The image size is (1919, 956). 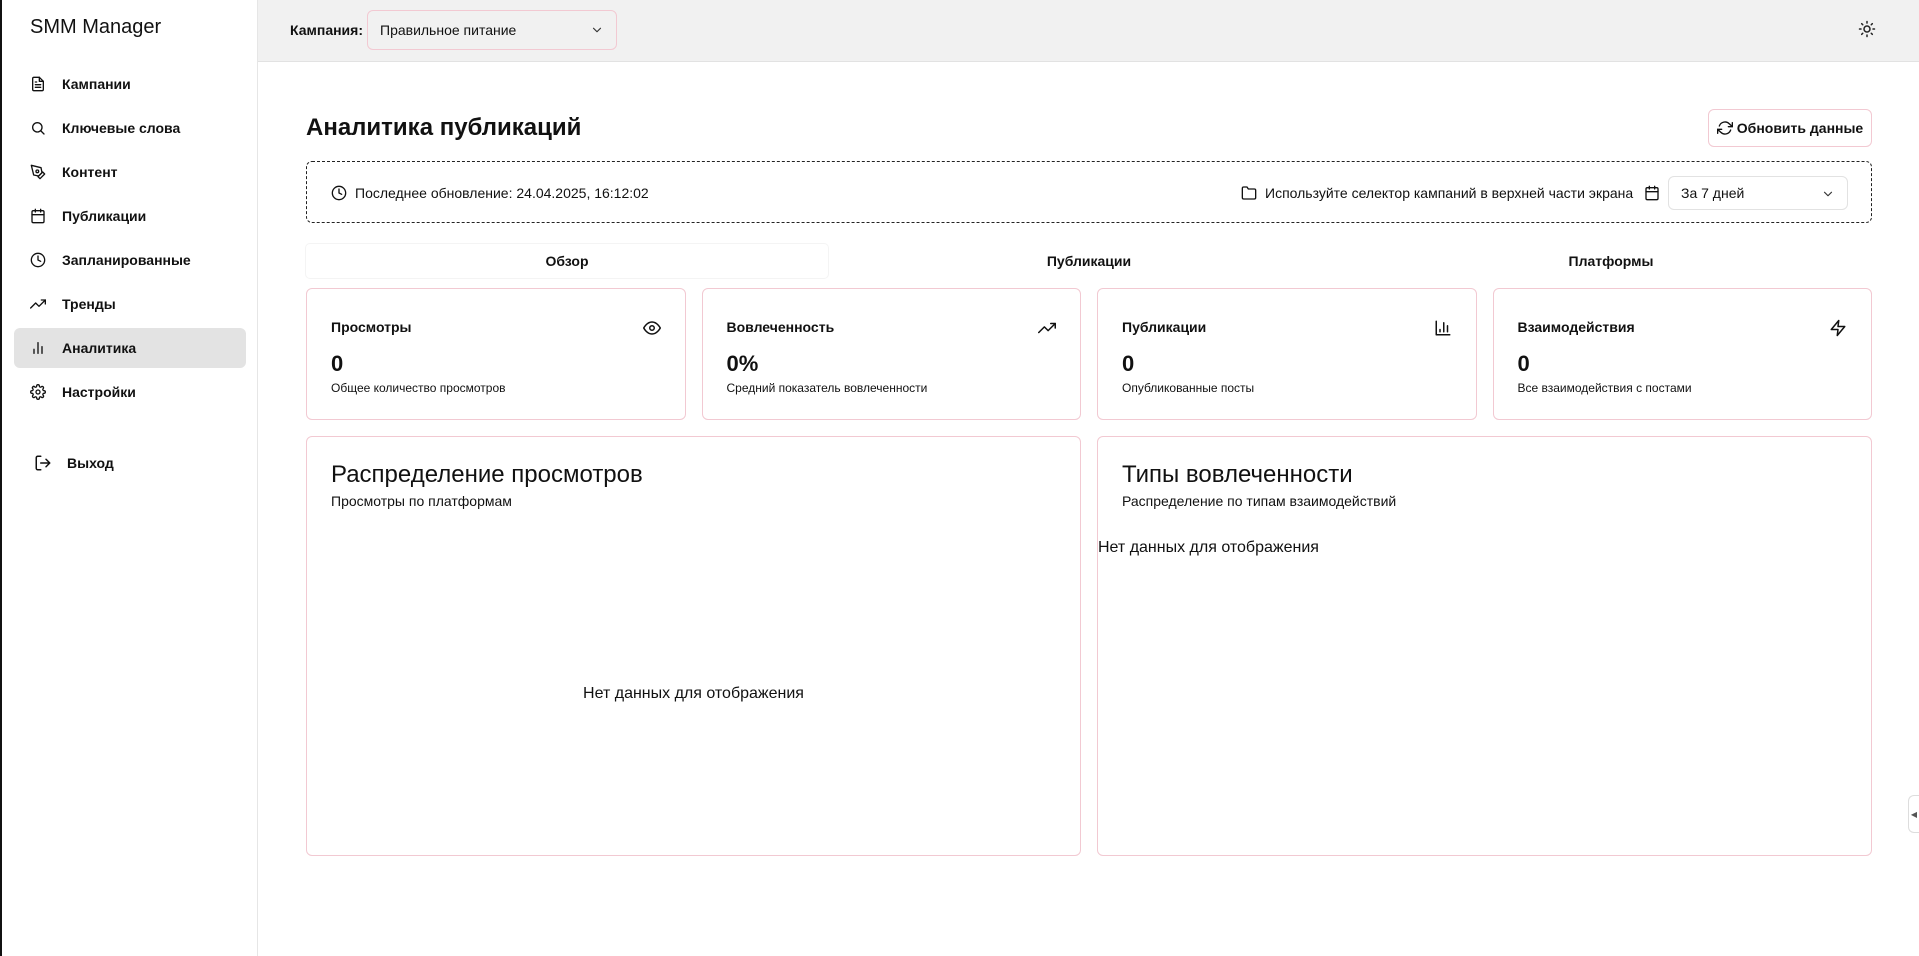 What do you see at coordinates (104, 216) in the screenshot?
I see `sidebar-item-label: Публикации` at bounding box center [104, 216].